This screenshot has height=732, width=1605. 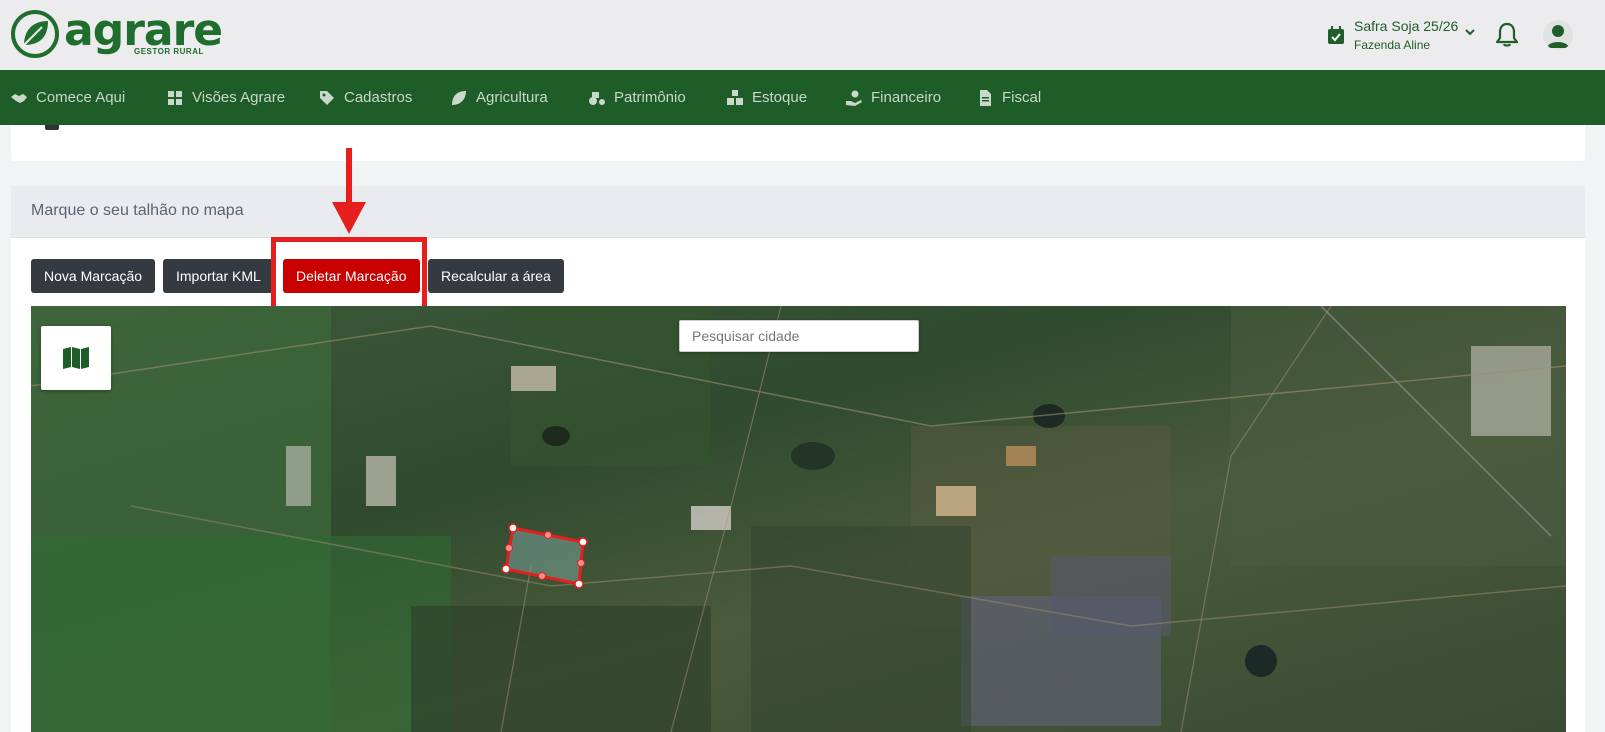 I want to click on money-hand-icon, so click(x=854, y=98).